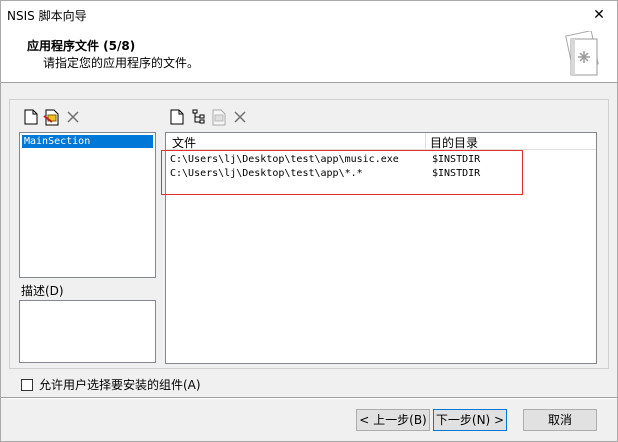 The height and width of the screenshot is (442, 618). I want to click on edit-section-icon, so click(52, 117).